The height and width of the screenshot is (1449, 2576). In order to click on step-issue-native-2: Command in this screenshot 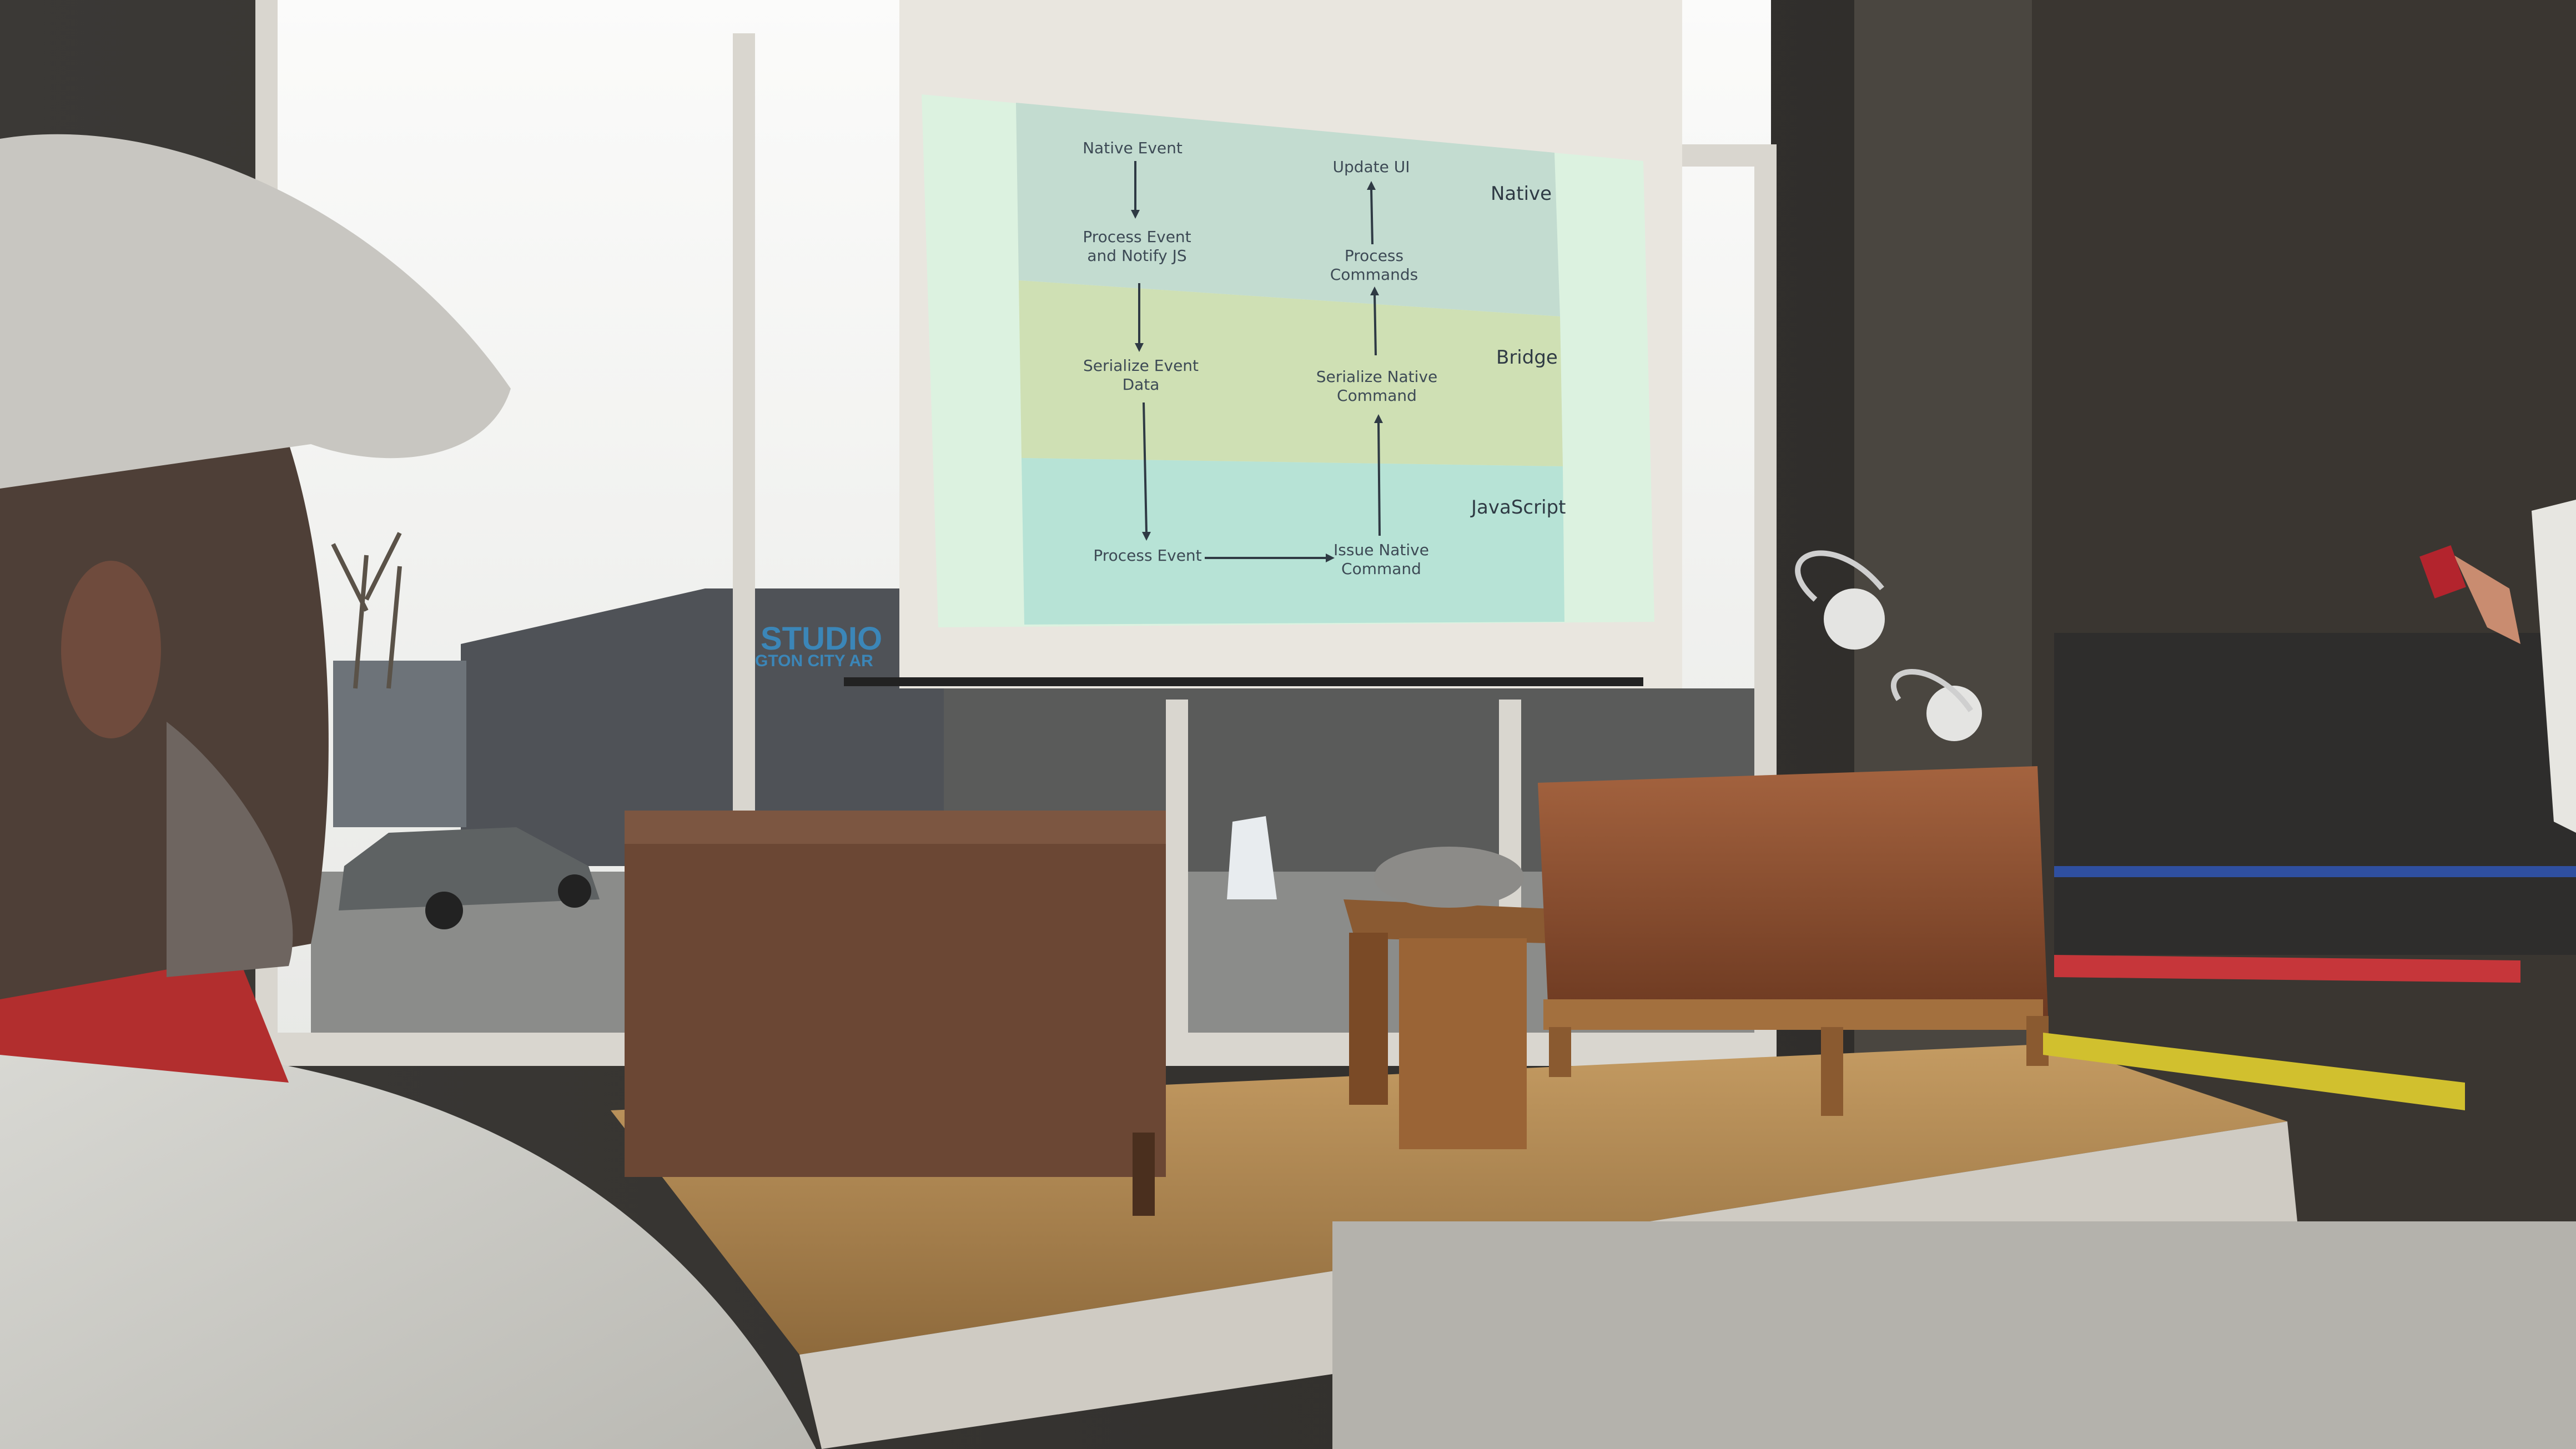, I will do `click(1381, 569)`.